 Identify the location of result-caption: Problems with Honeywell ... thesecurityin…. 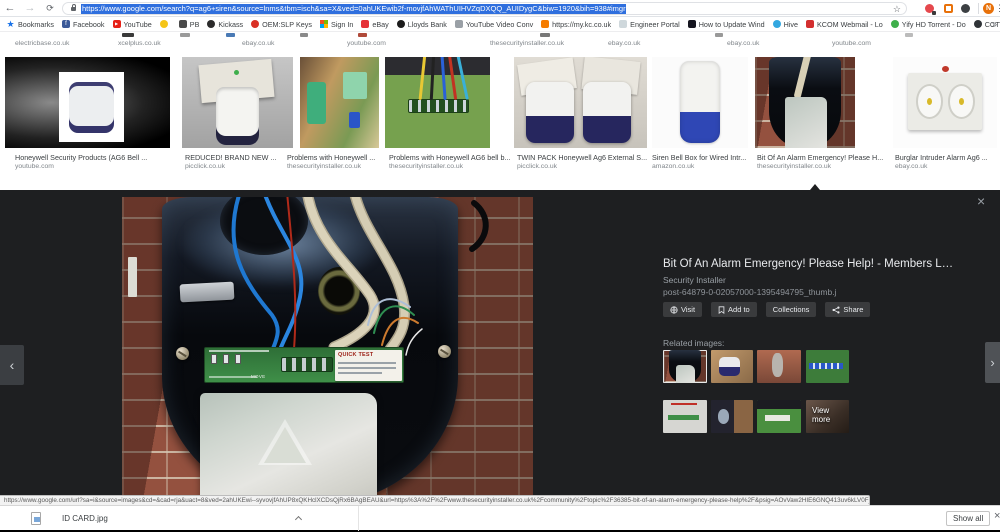
(335, 162).